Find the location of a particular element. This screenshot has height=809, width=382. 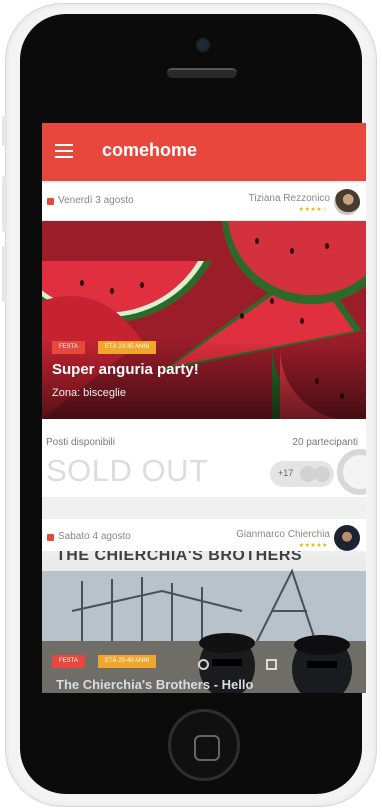

event-name: The Chierchia's Brothers - Hello is located at coordinates (154, 684).